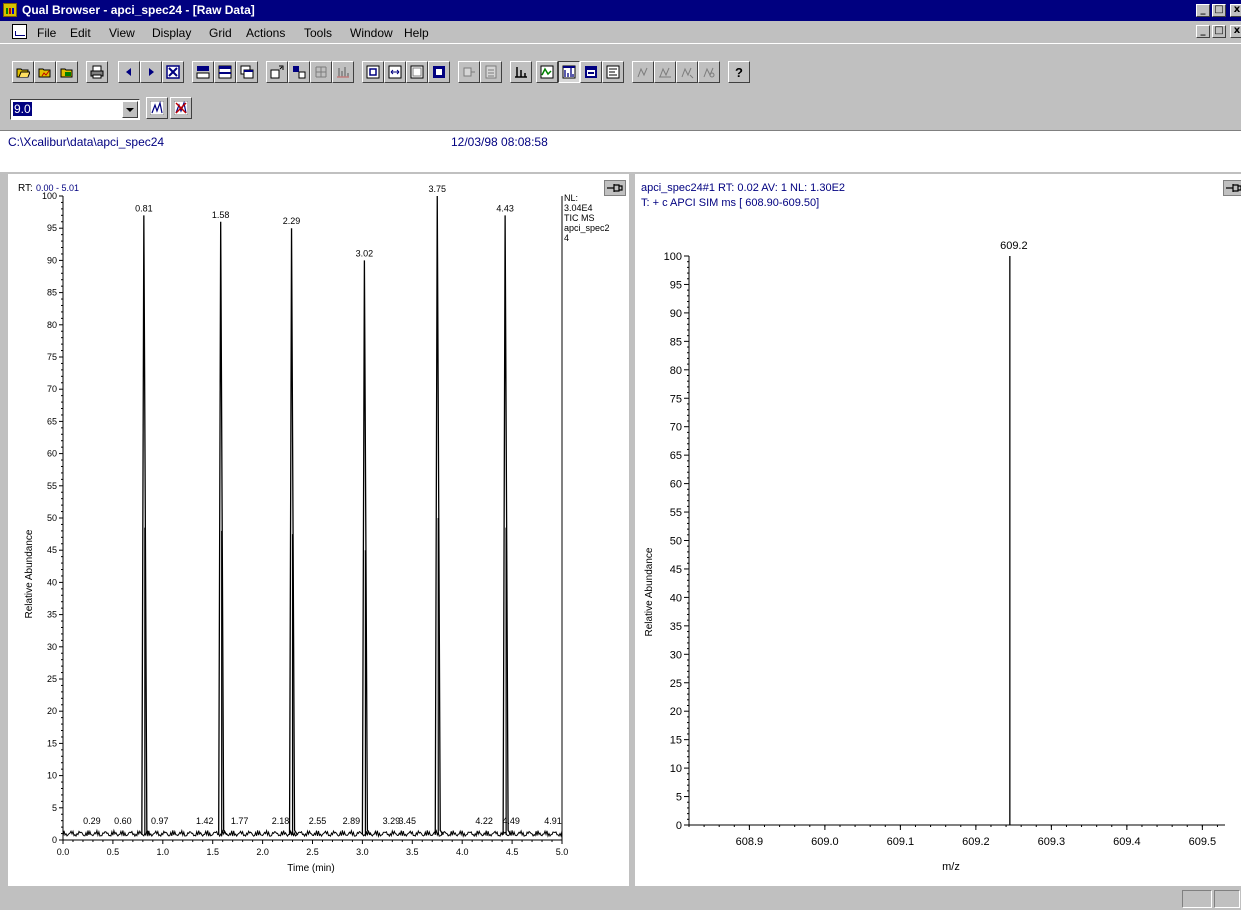  Describe the element at coordinates (469, 72) in the screenshot. I see `export-button` at that location.